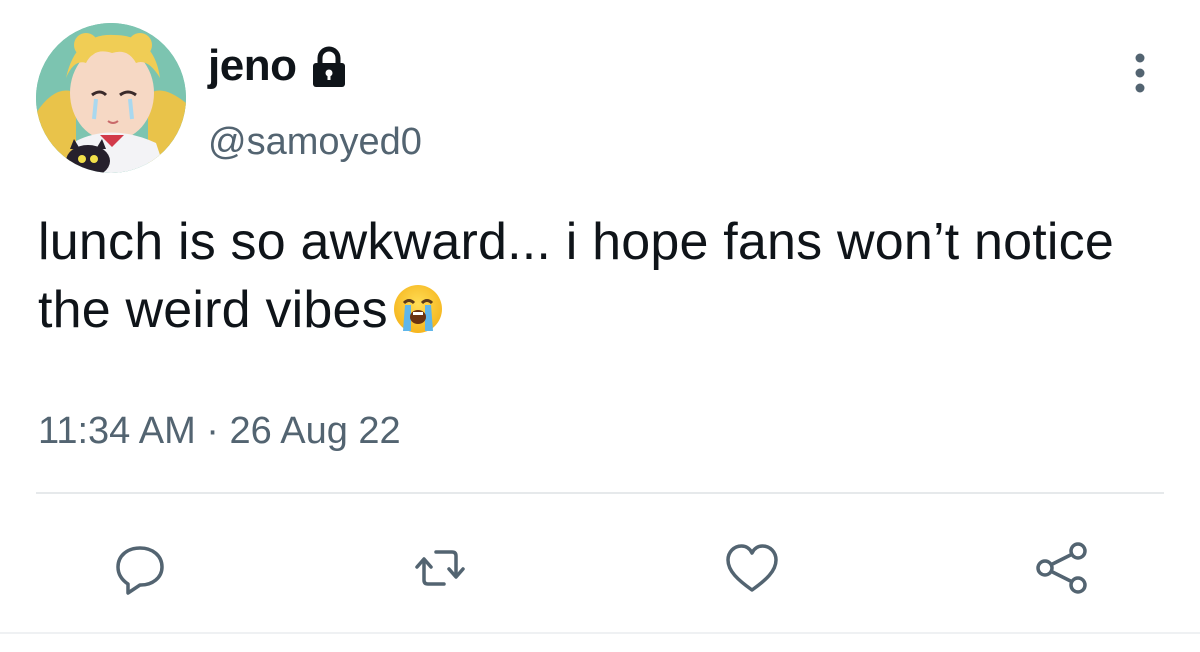 The width and height of the screenshot is (1200, 652). What do you see at coordinates (252, 66) in the screenshot?
I see `display-name: jeno` at bounding box center [252, 66].